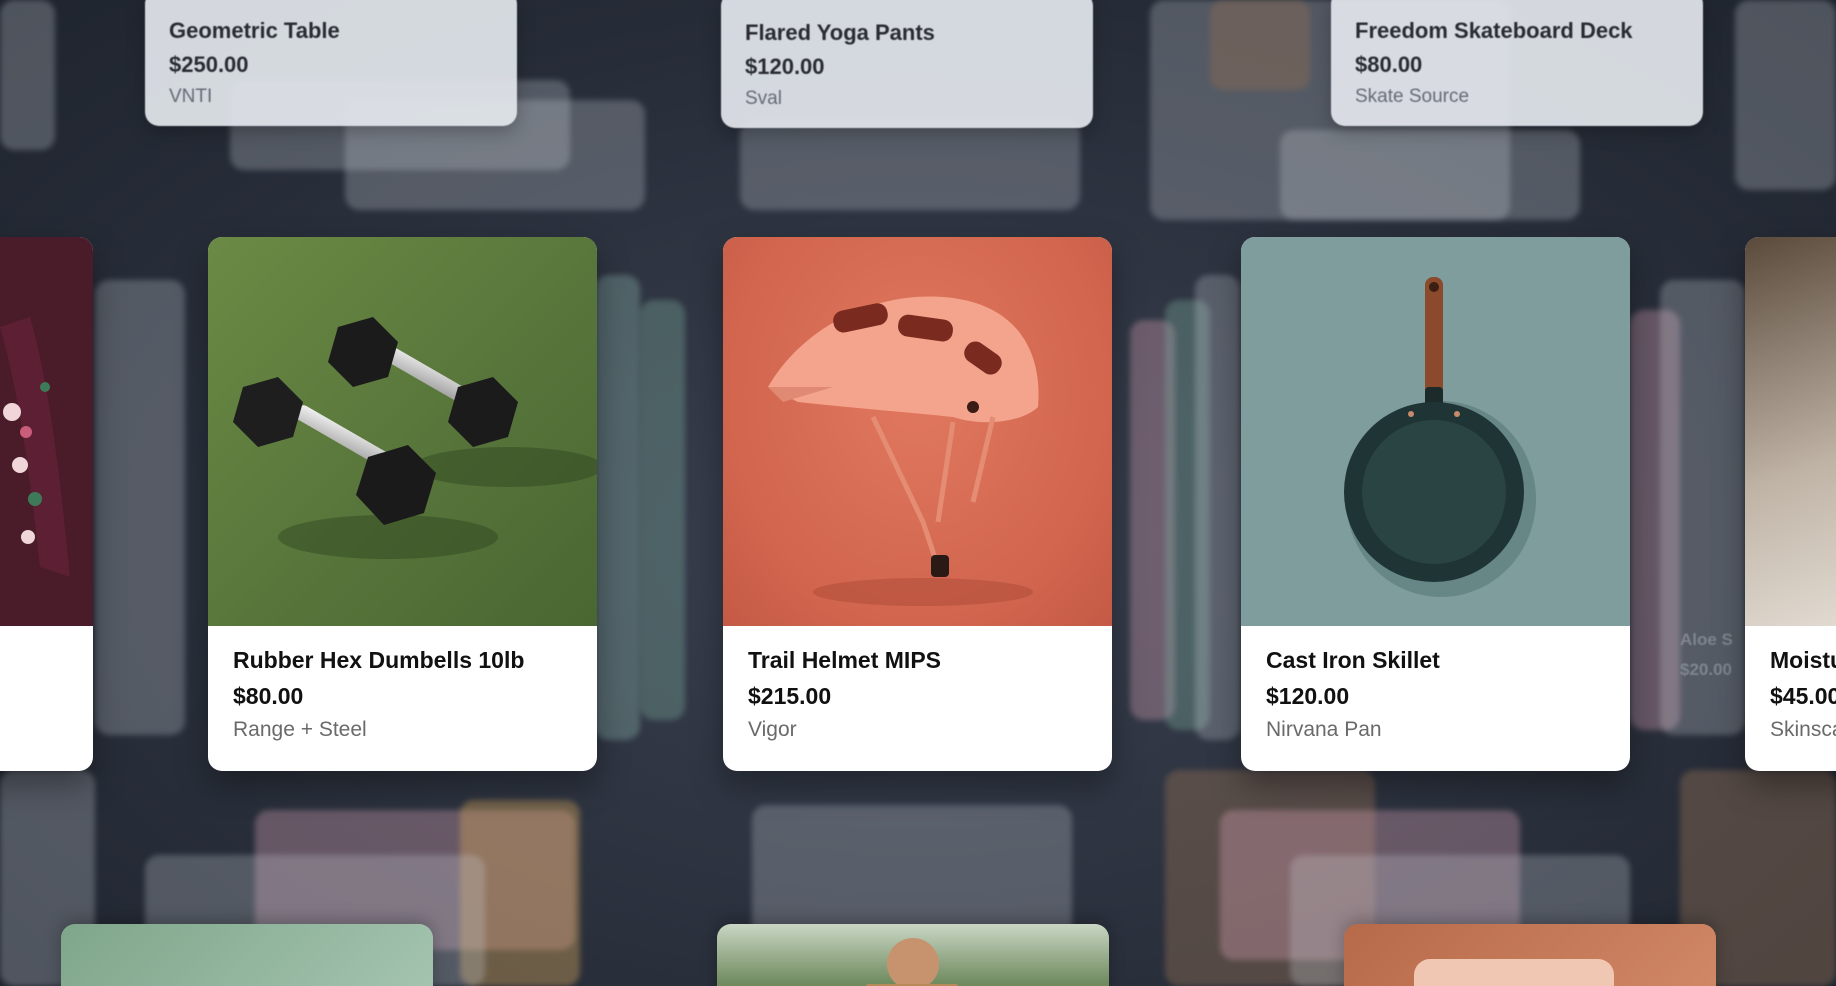  Describe the element at coordinates (191, 96) in the screenshot. I see `product-brand: VNTI` at that location.